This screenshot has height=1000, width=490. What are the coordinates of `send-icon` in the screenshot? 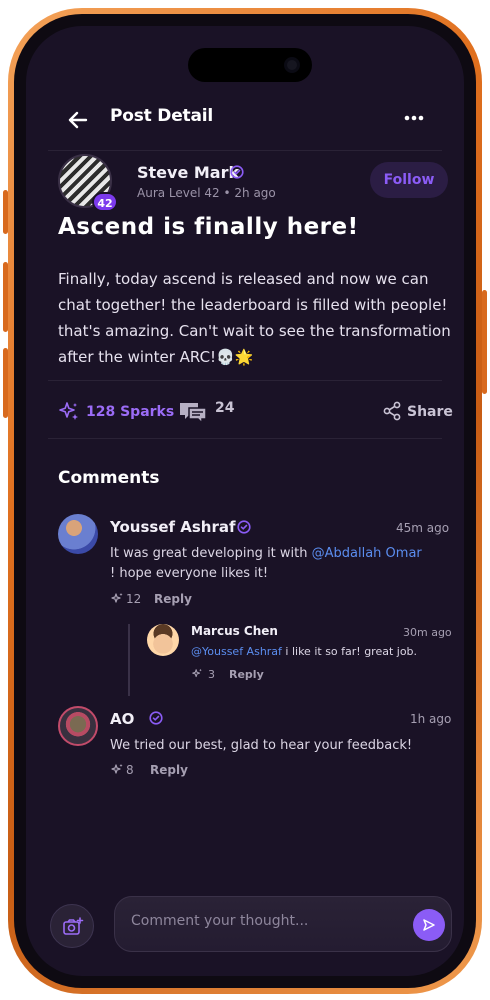 It's located at (429, 925).